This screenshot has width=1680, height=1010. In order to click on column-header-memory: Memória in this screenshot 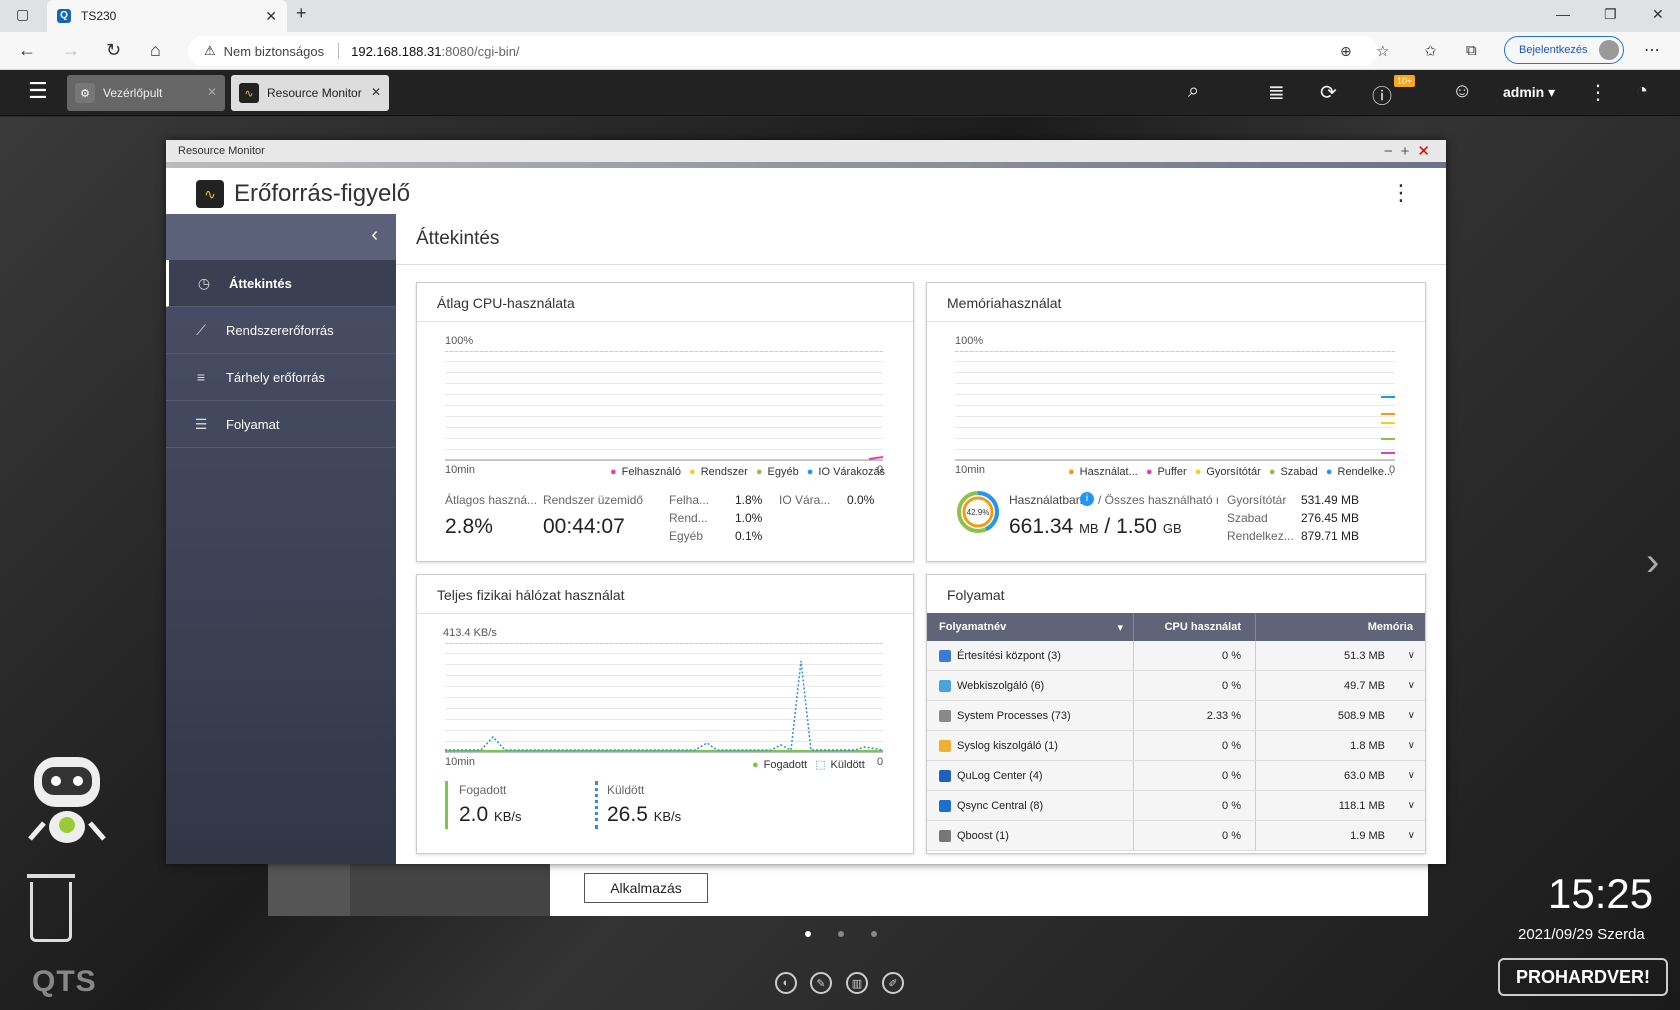, I will do `click(1340, 627)`.